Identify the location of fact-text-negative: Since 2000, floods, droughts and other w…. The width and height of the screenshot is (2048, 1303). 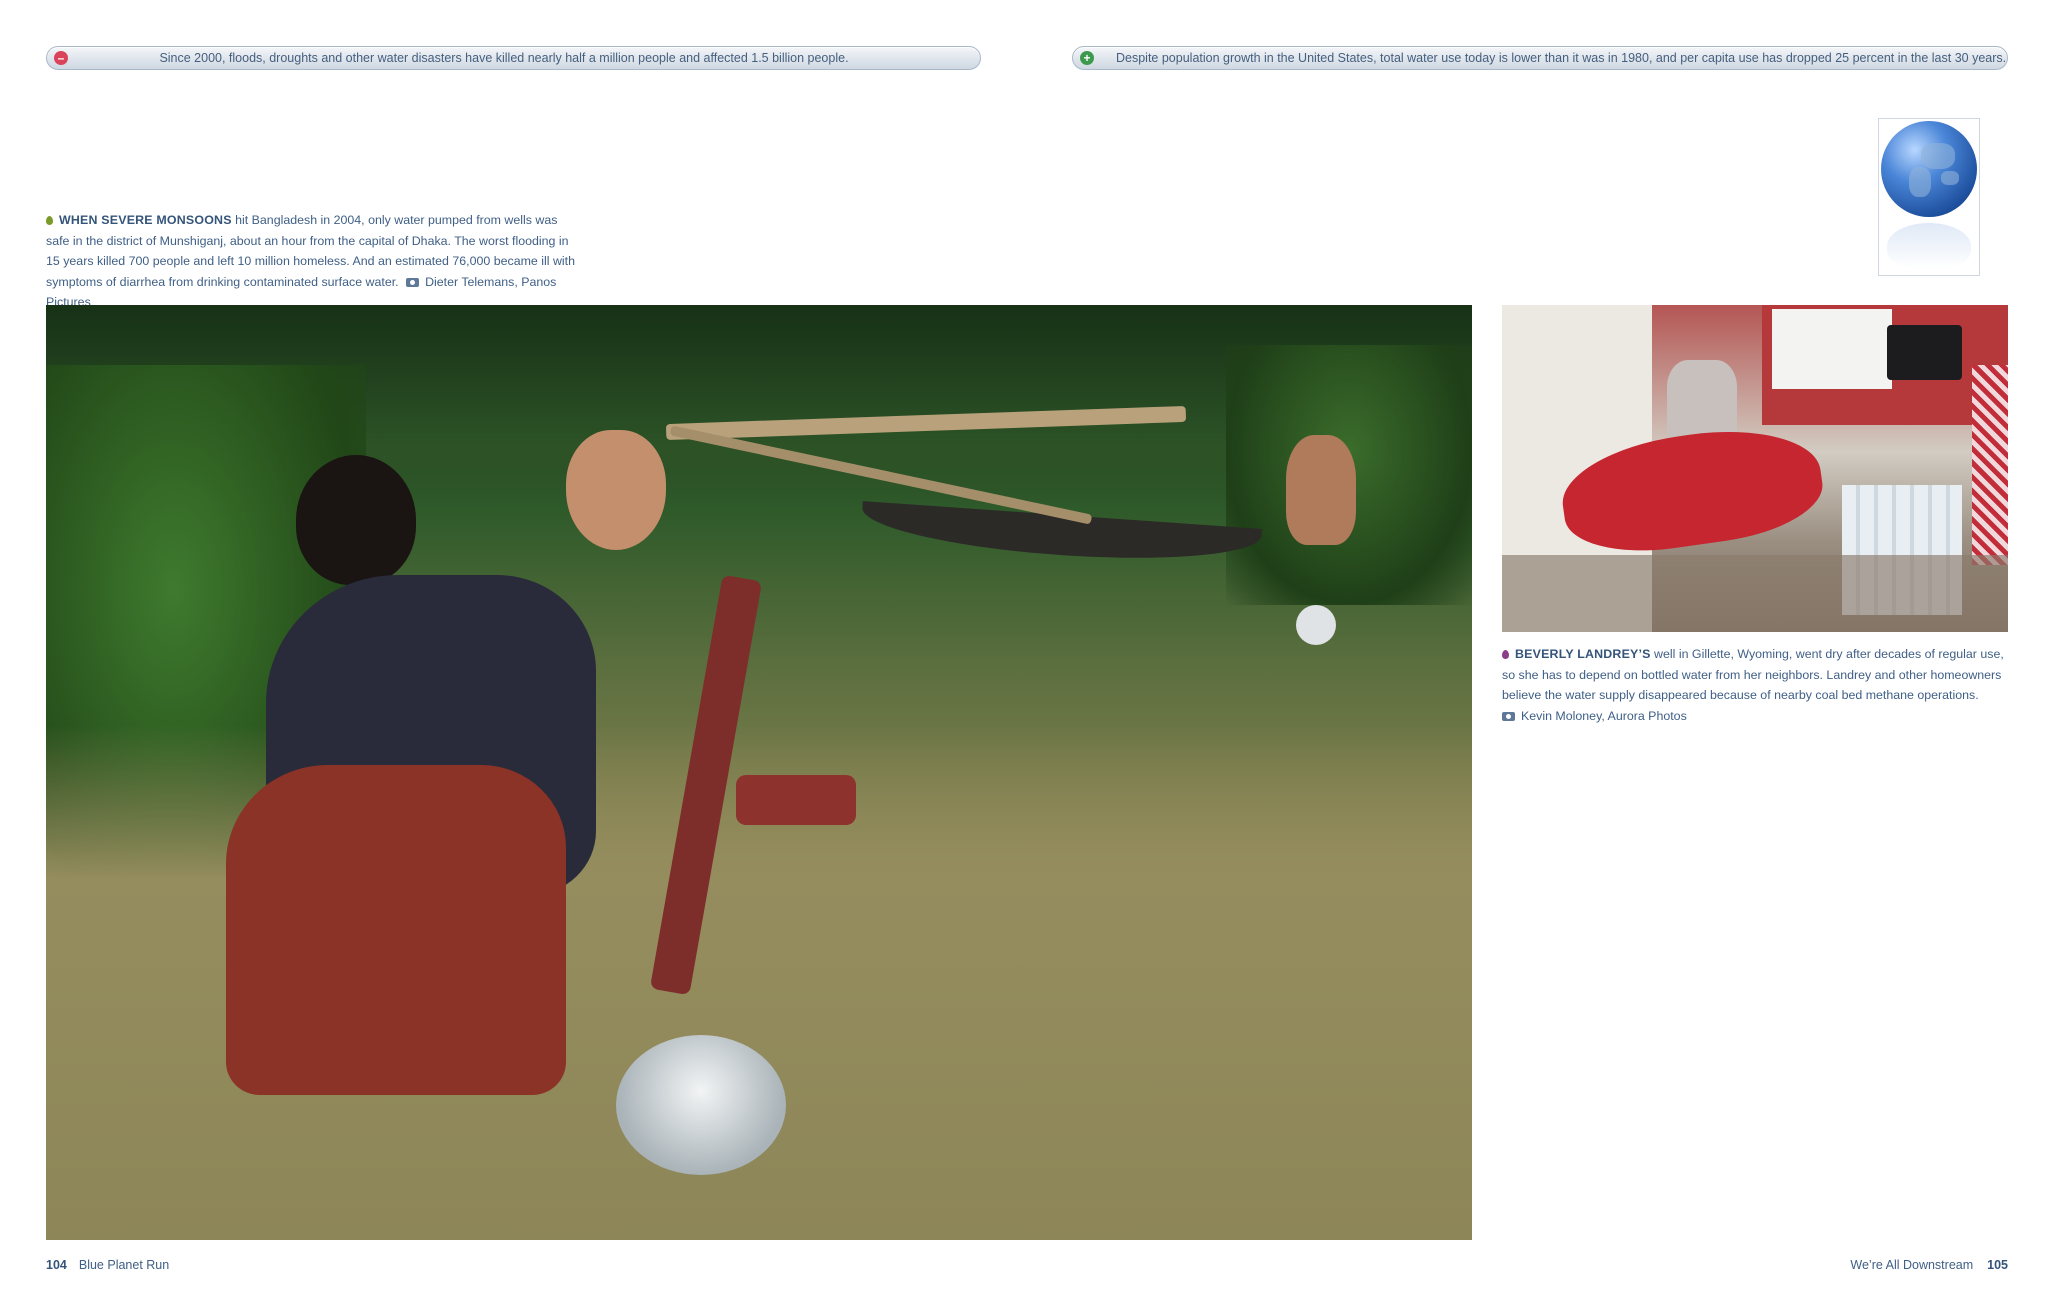
(504, 58).